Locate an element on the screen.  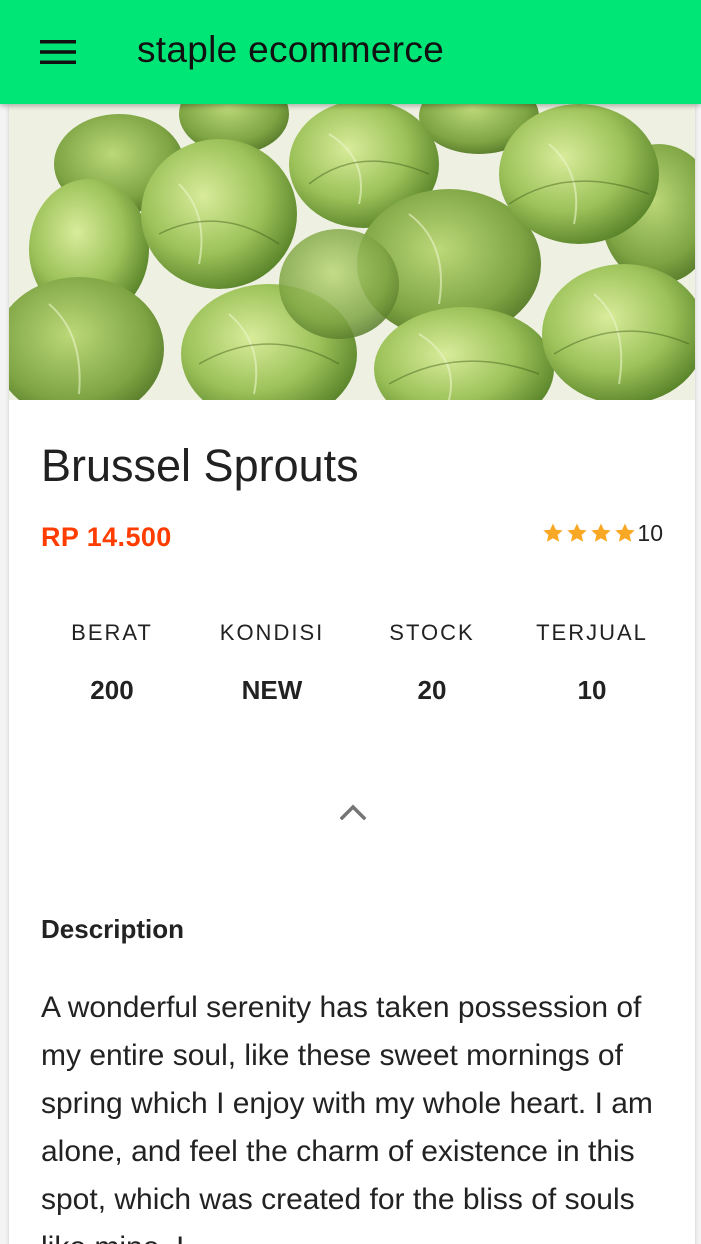
product-rating: 10 is located at coordinates (602, 533).